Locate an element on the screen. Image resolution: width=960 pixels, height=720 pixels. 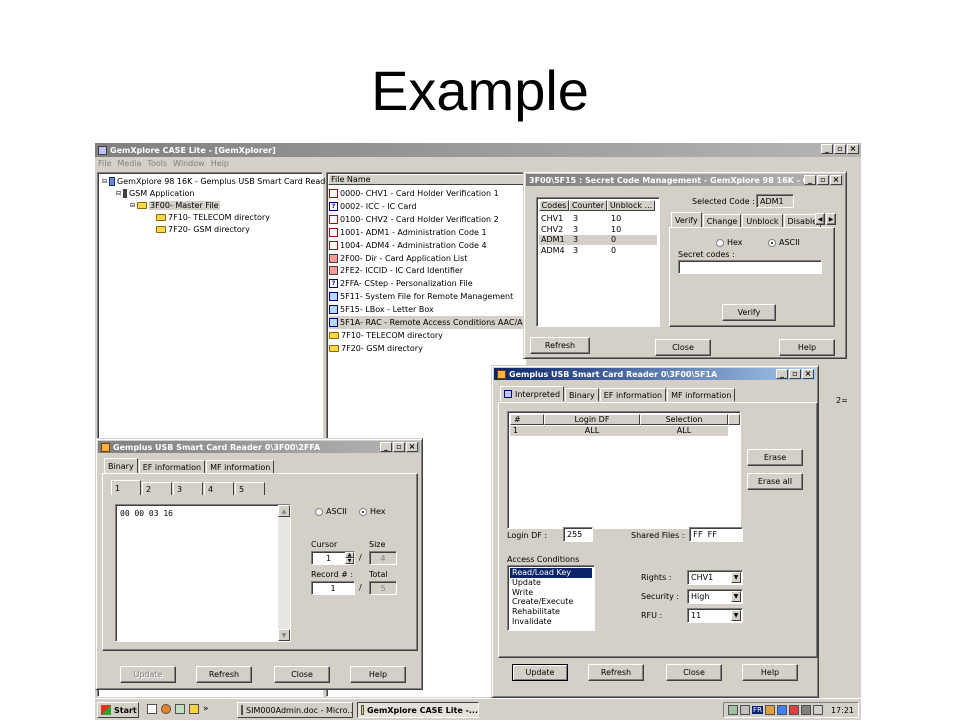
list-item: Read/Load Key is located at coordinates (551, 573).